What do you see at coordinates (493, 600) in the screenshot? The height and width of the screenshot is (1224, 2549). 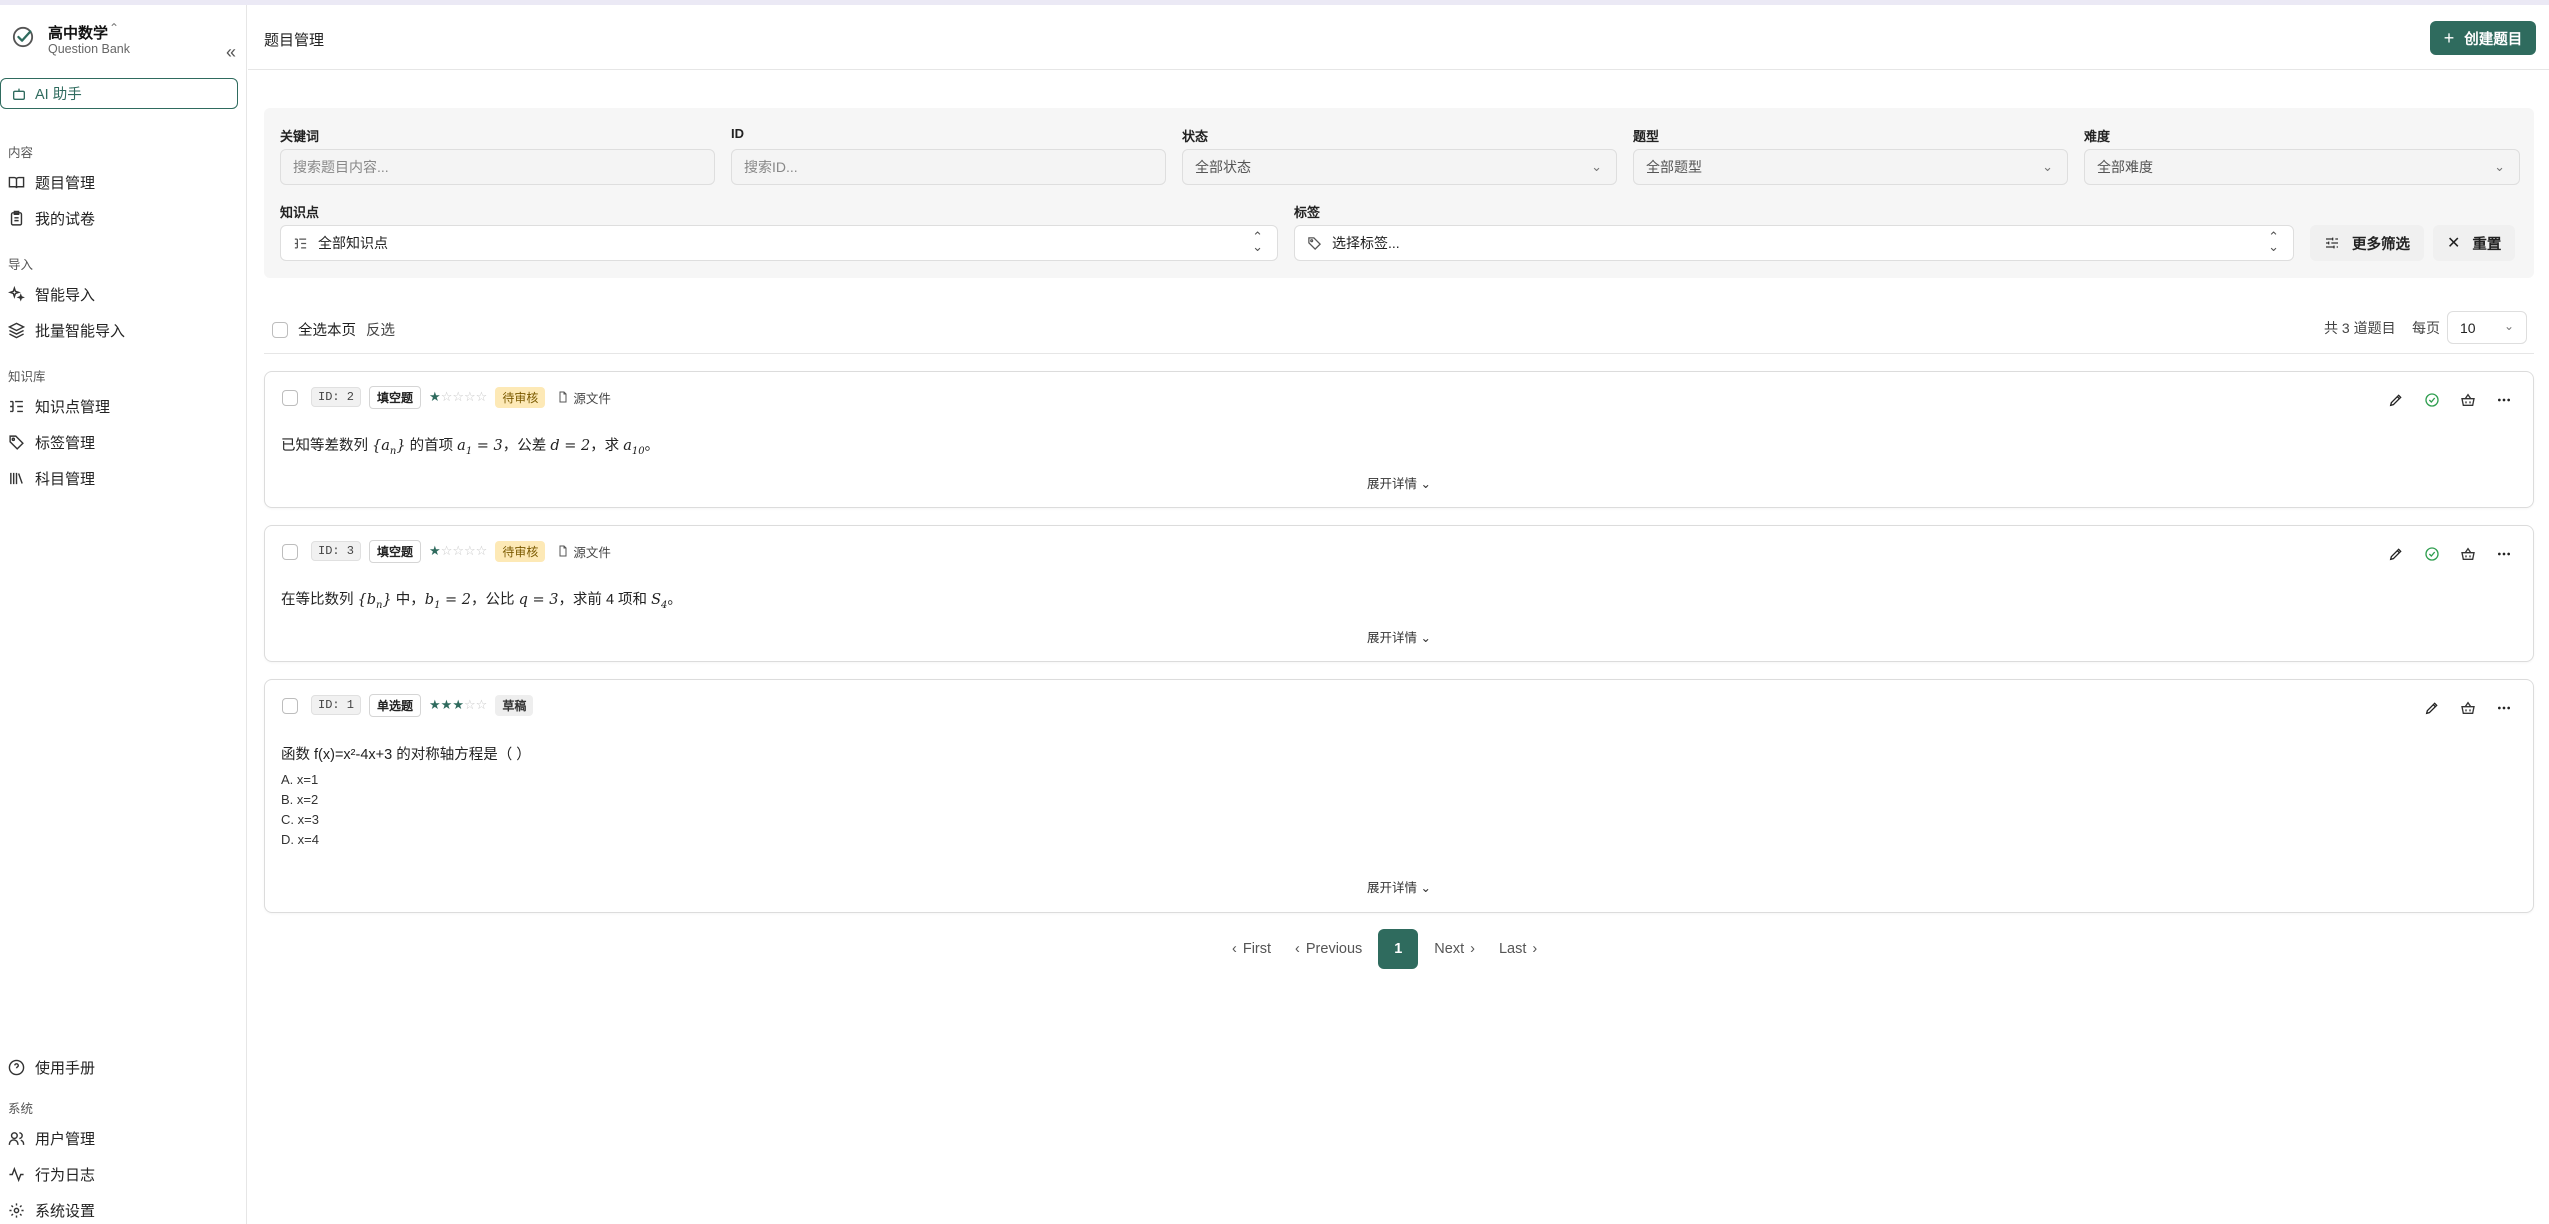 I see `question-text-part: ，公比` at bounding box center [493, 600].